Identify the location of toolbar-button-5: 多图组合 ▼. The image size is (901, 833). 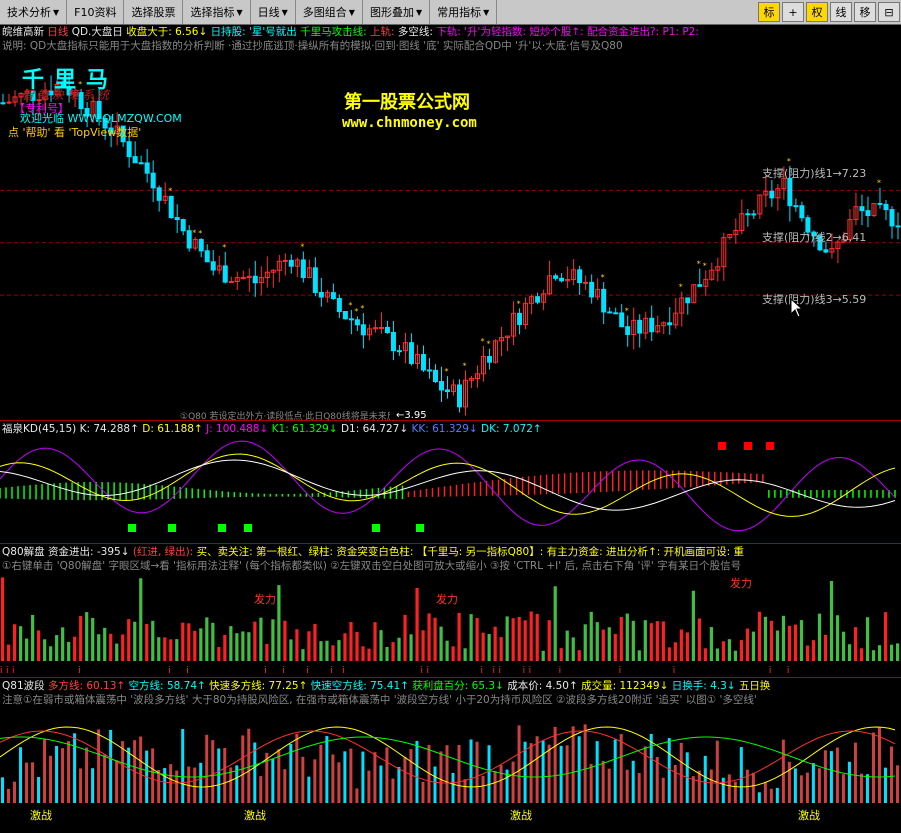
(329, 12).